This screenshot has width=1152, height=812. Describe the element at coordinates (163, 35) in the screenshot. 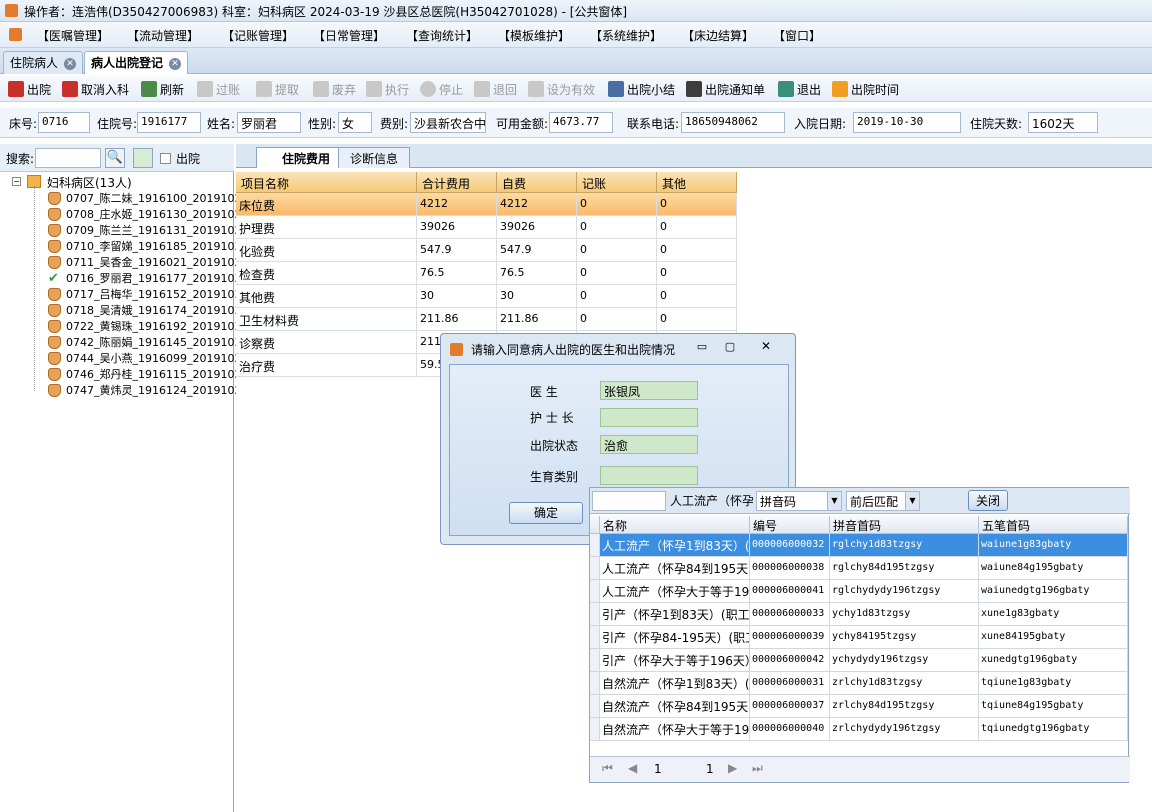

I see `menu-flow-management: 【流动管理】` at that location.